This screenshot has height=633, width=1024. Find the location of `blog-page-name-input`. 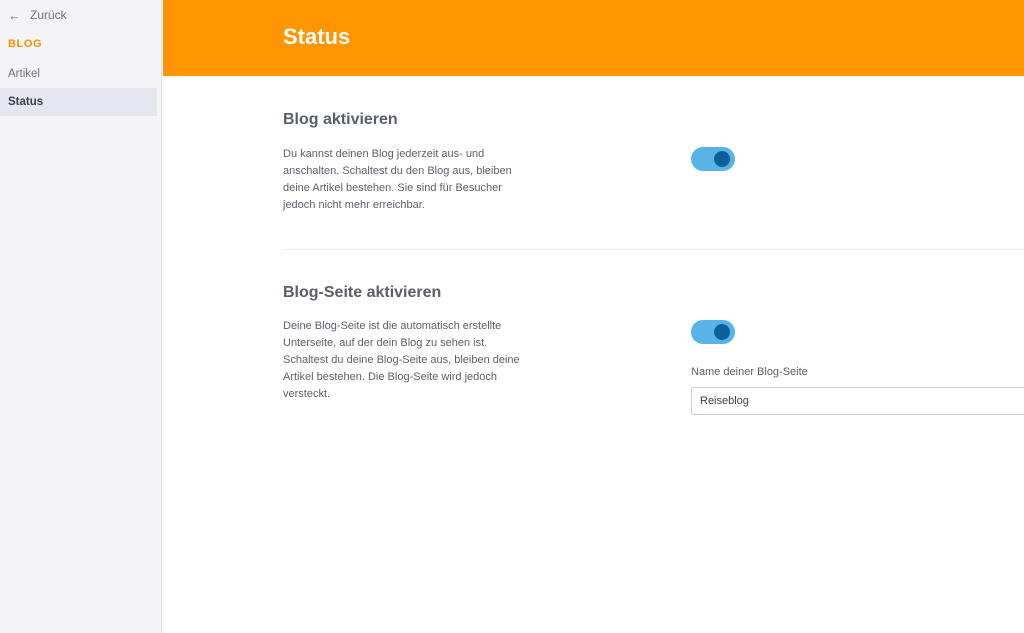

blog-page-name-input is located at coordinates (857, 401).